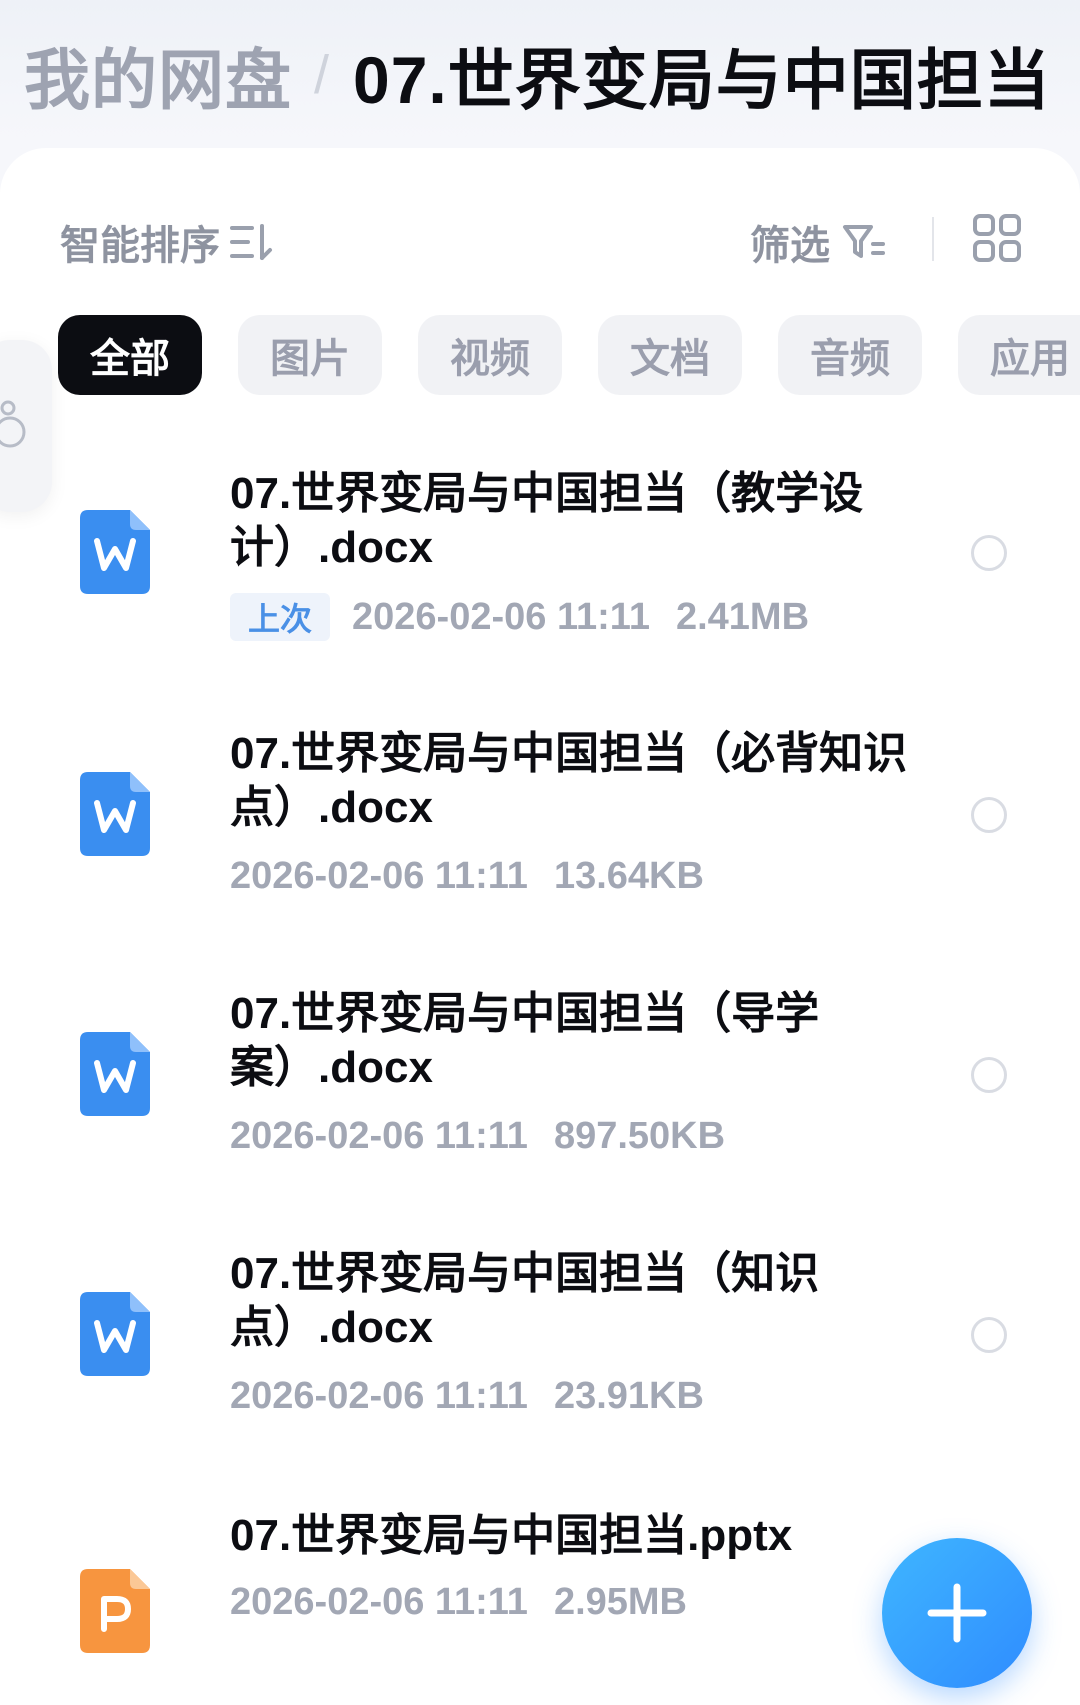  Describe the element at coordinates (620, 1602) in the screenshot. I see `file-size: 2.95MB` at that location.